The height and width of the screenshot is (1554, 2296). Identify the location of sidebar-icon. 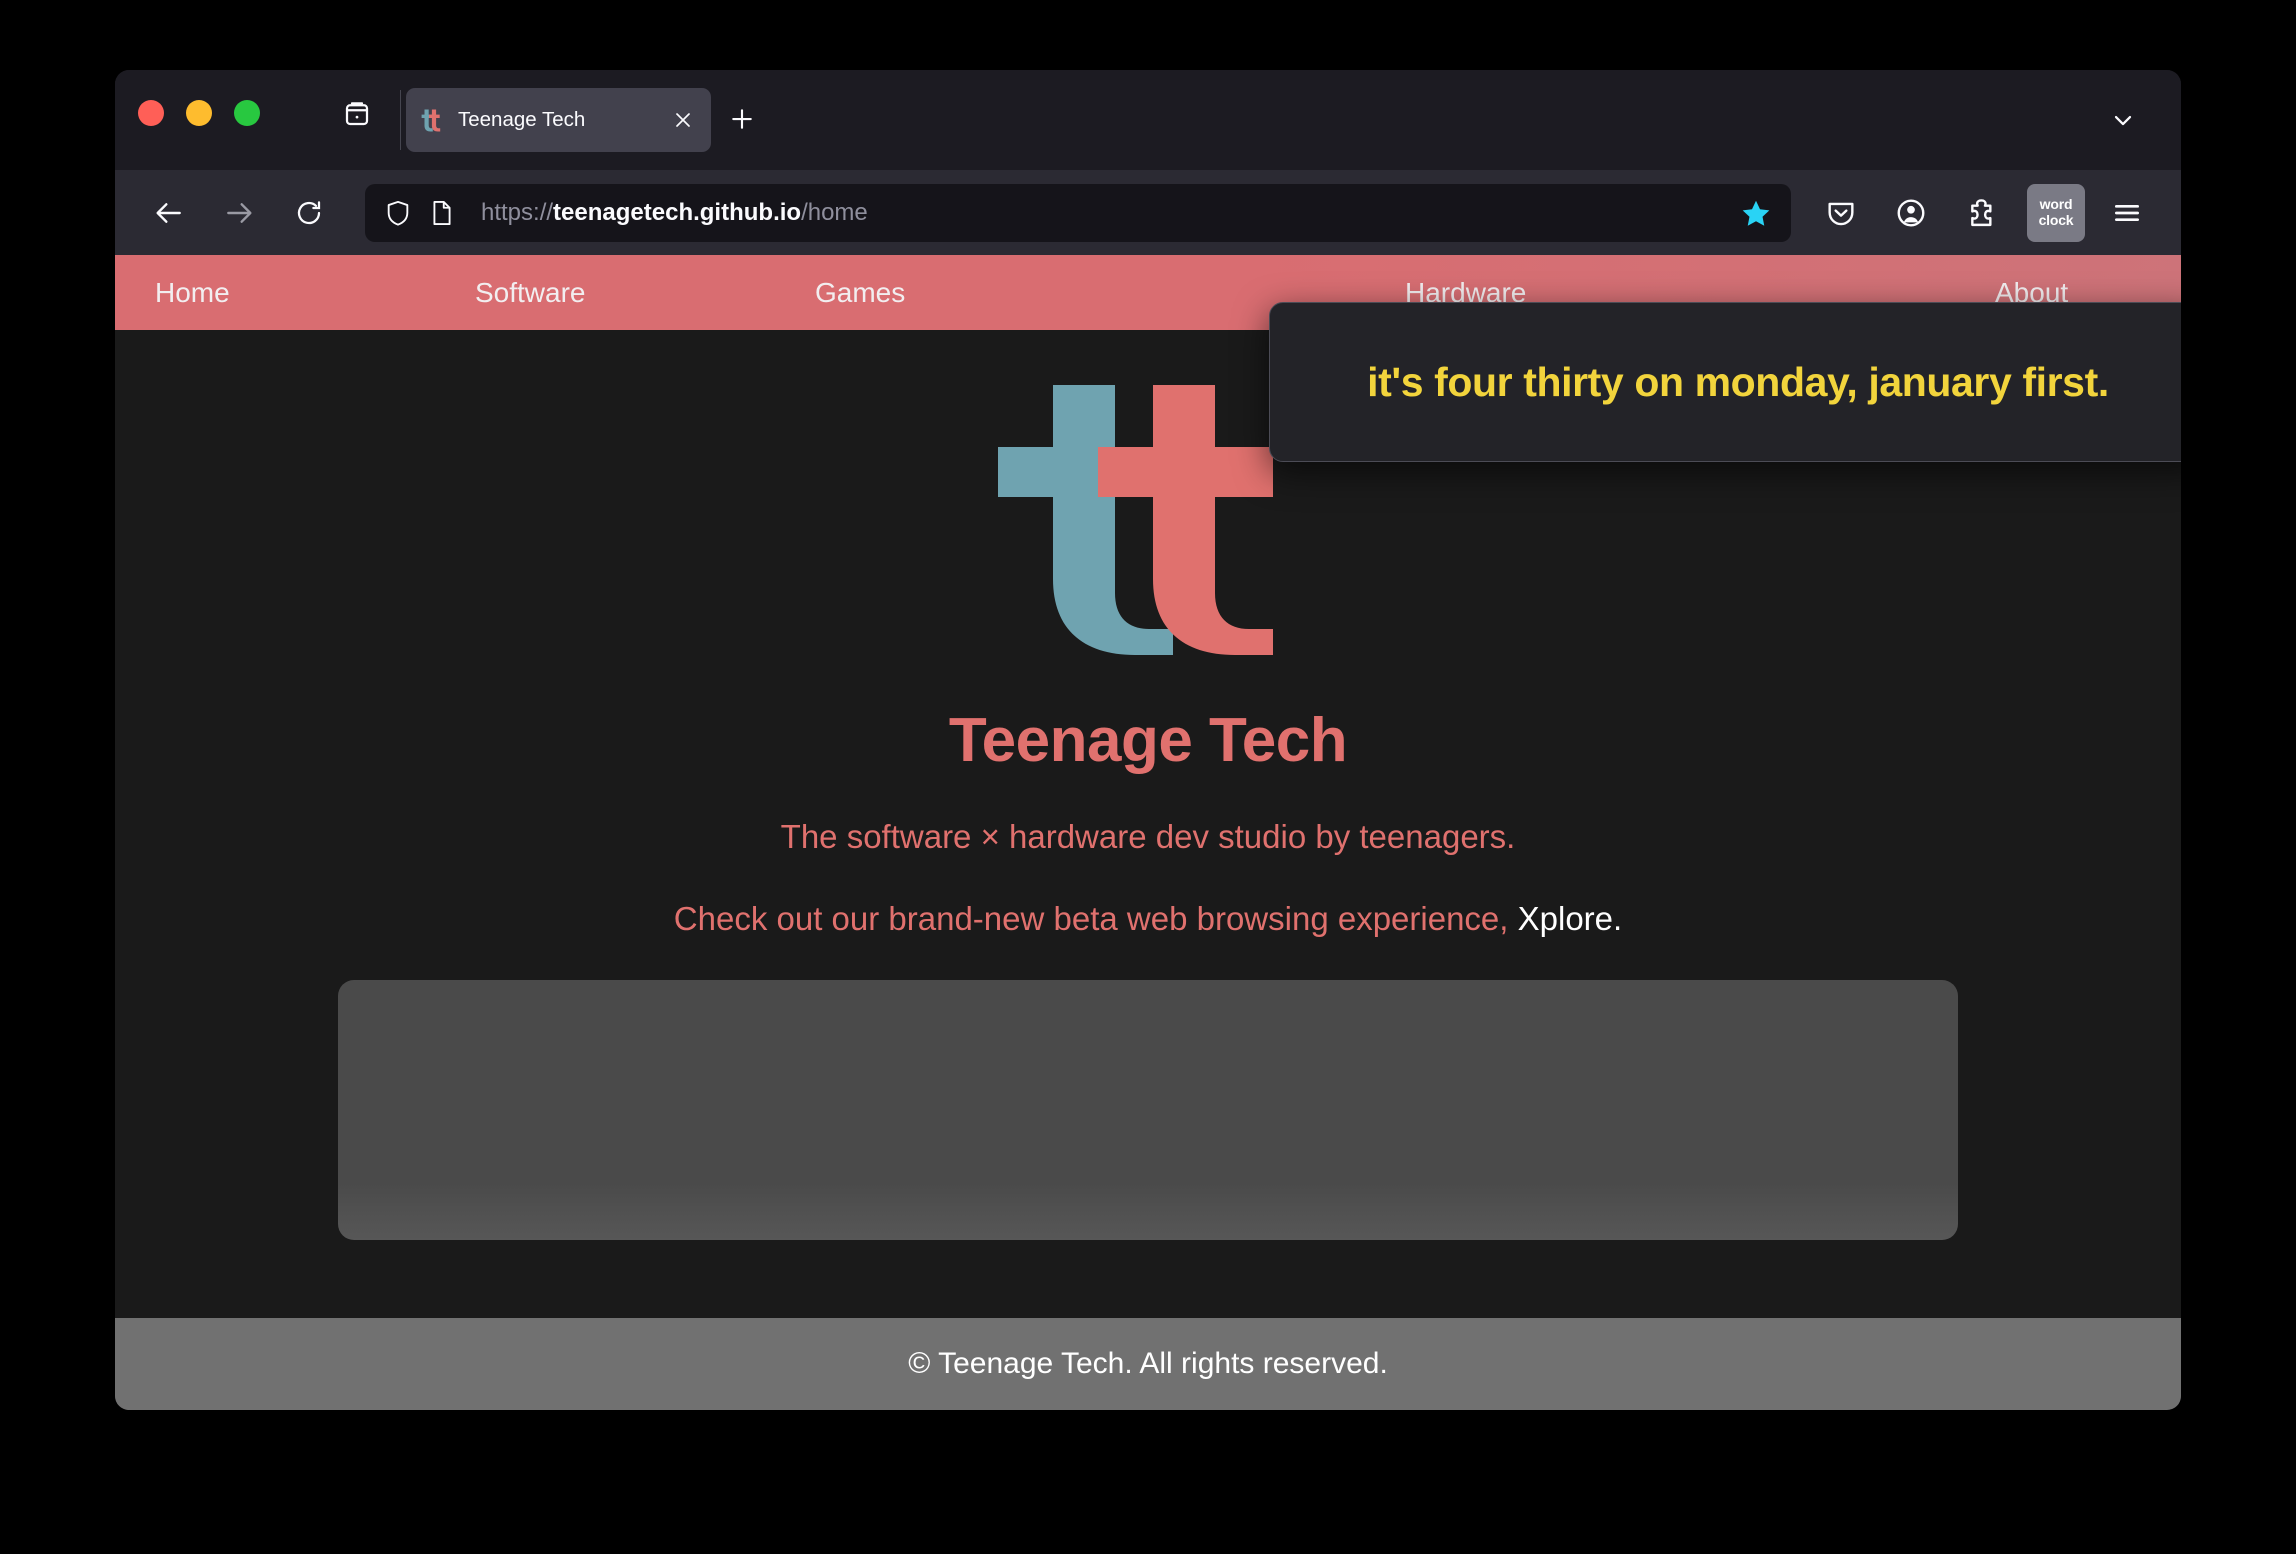
(357, 114).